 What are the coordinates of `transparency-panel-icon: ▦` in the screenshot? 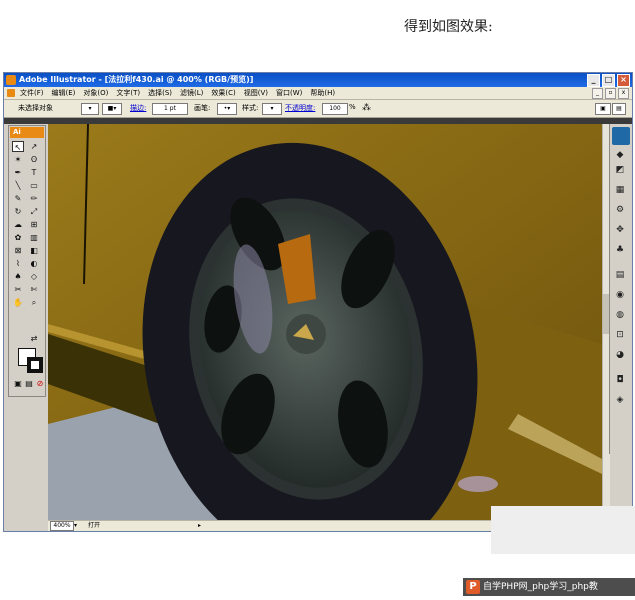 It's located at (620, 190).